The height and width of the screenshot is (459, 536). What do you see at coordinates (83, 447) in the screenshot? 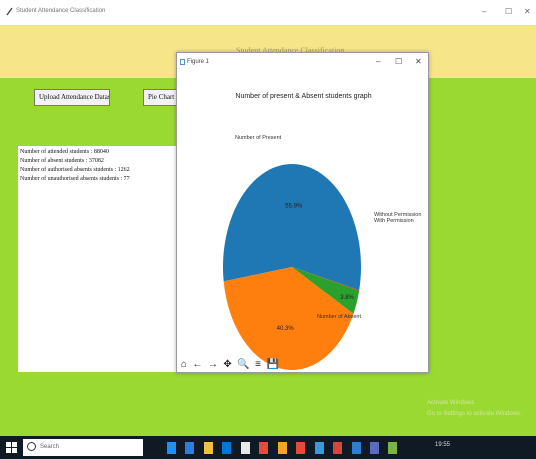
I see `taskbar-search: Search` at bounding box center [83, 447].